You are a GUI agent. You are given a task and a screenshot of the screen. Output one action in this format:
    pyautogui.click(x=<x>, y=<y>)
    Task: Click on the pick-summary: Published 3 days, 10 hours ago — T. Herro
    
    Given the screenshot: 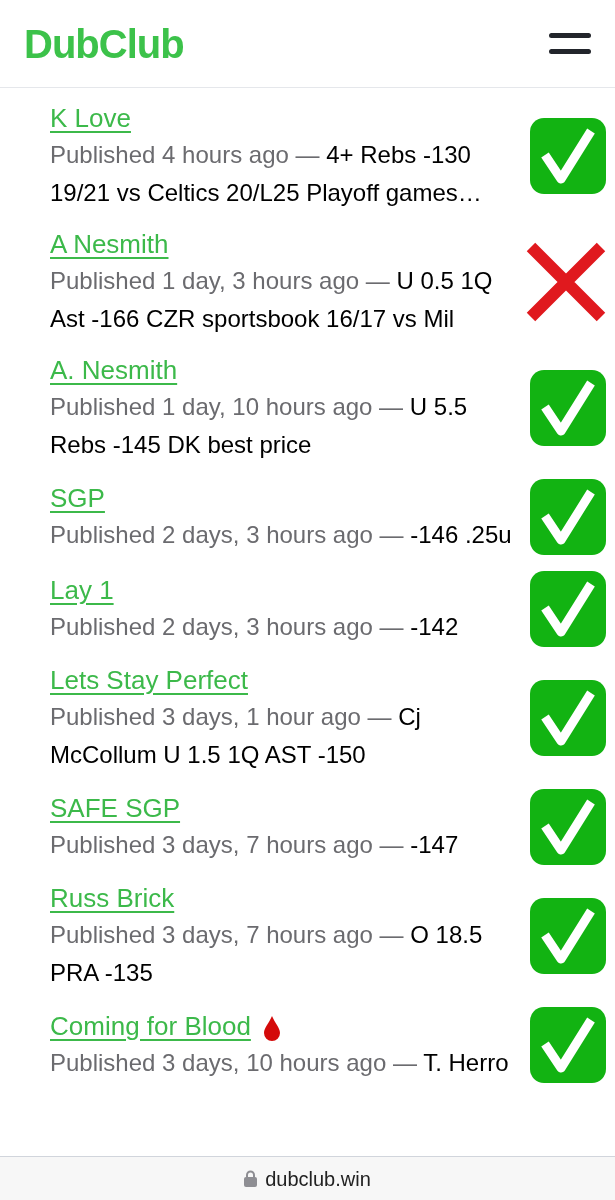 What is the action you would take?
    pyautogui.click(x=280, y=1063)
    